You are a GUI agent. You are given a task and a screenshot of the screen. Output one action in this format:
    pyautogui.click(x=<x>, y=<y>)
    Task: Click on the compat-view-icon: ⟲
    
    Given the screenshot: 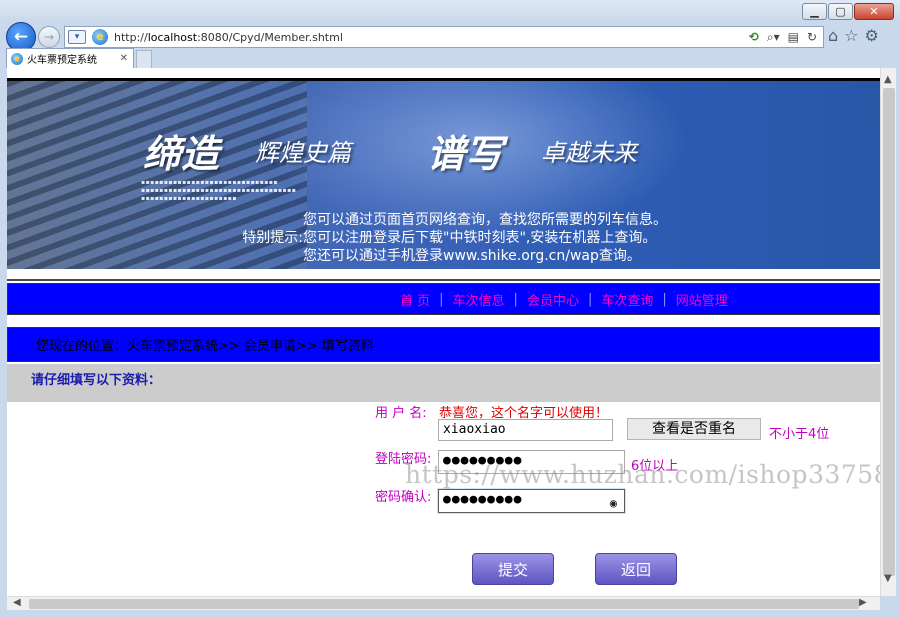 What is the action you would take?
    pyautogui.click(x=754, y=37)
    